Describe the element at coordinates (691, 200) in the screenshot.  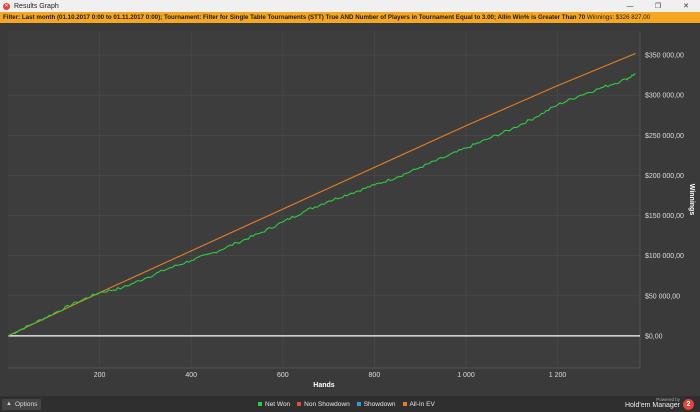
I see `y-axis-label: Winnings` at that location.